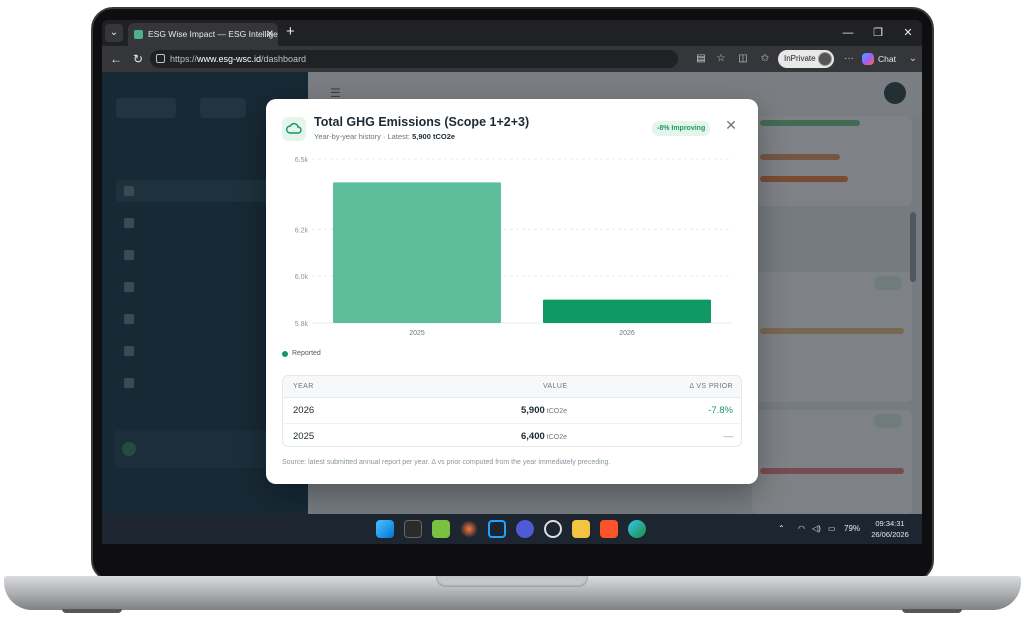  I want to click on more-options-icon: ···, so click(849, 59).